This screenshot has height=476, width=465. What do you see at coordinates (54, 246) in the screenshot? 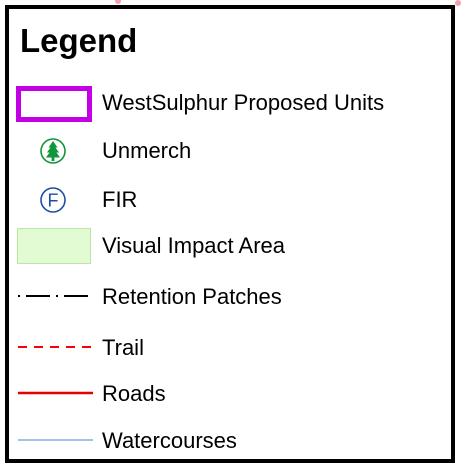
I see `light-green-fill-box-icon` at bounding box center [54, 246].